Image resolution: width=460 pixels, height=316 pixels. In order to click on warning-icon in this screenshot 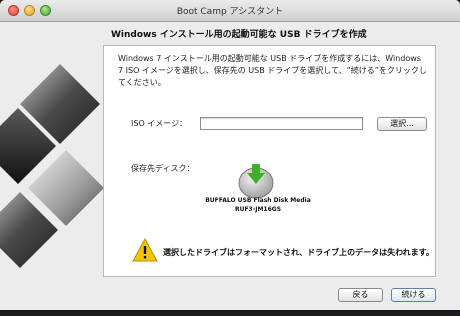, I will do `click(145, 250)`.